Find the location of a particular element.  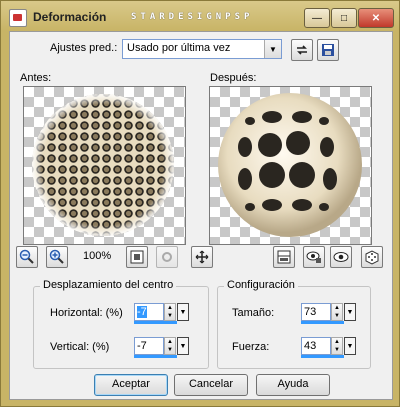

proof-button is located at coordinates (341, 257).